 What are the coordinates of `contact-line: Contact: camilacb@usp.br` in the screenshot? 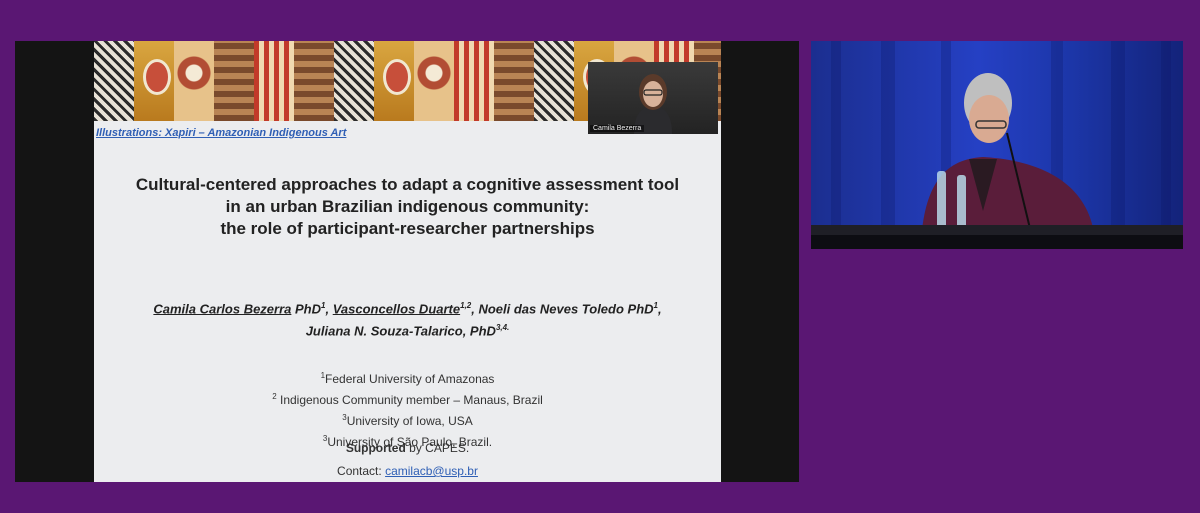 It's located at (407, 471).